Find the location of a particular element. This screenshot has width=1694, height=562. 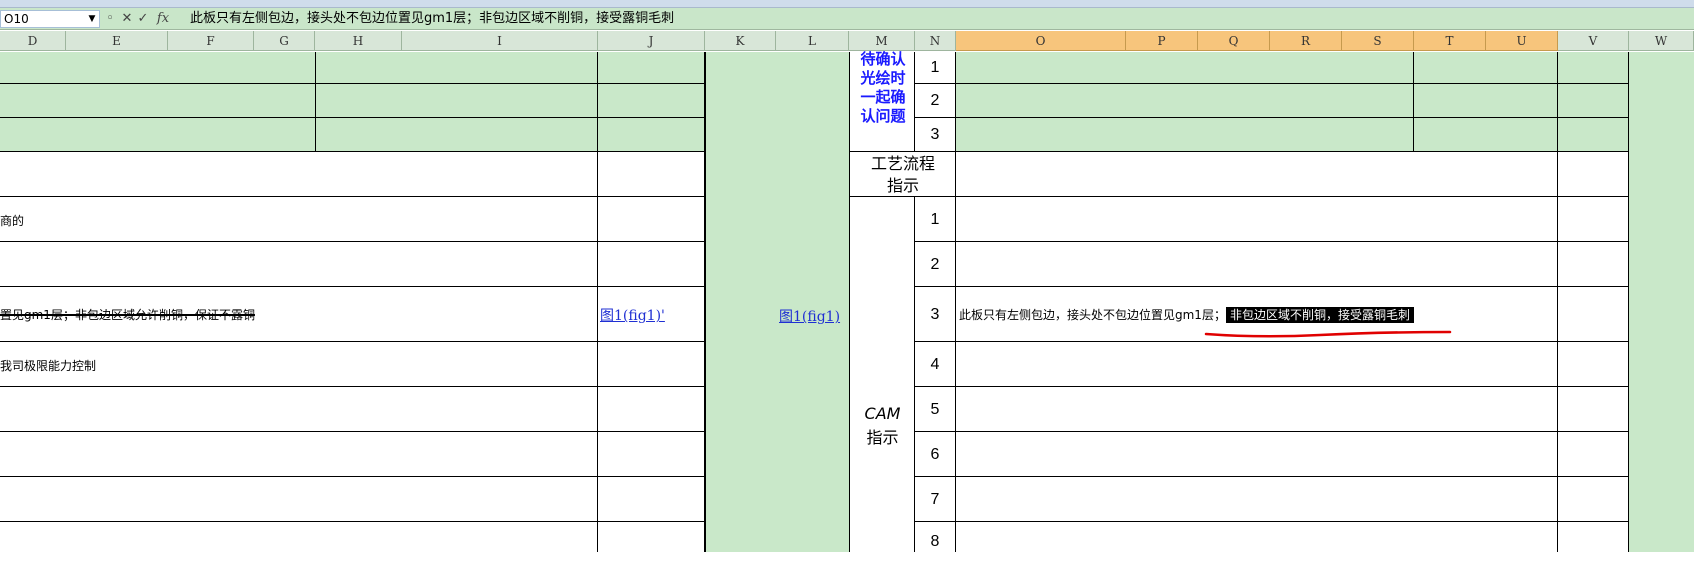

column-header-i: I is located at coordinates (500, 41).